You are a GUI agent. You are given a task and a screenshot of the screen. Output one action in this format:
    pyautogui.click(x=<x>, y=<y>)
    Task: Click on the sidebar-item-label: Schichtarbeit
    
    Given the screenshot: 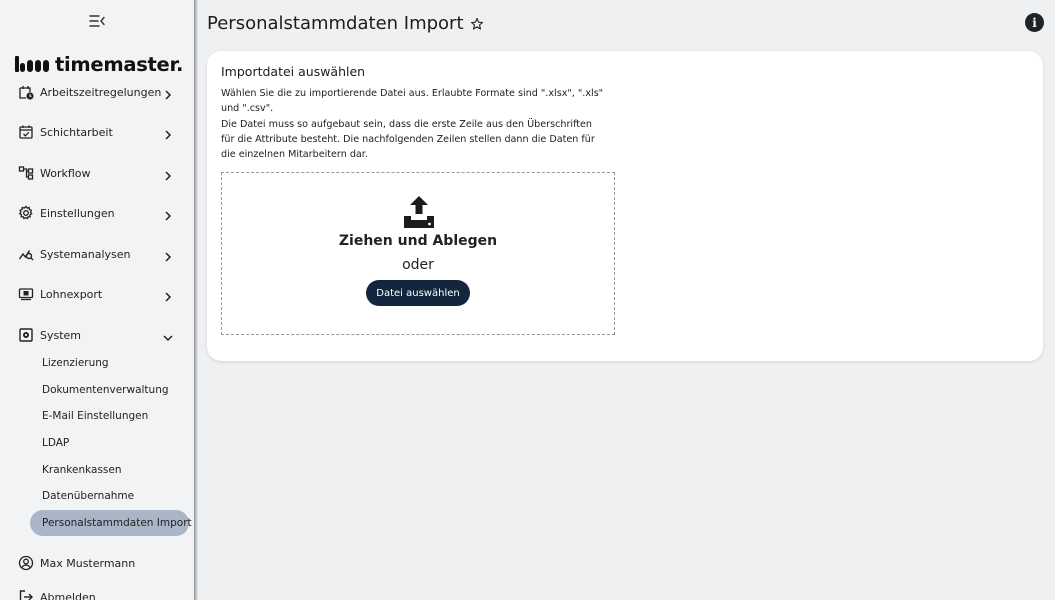 What is the action you would take?
    pyautogui.click(x=76, y=132)
    